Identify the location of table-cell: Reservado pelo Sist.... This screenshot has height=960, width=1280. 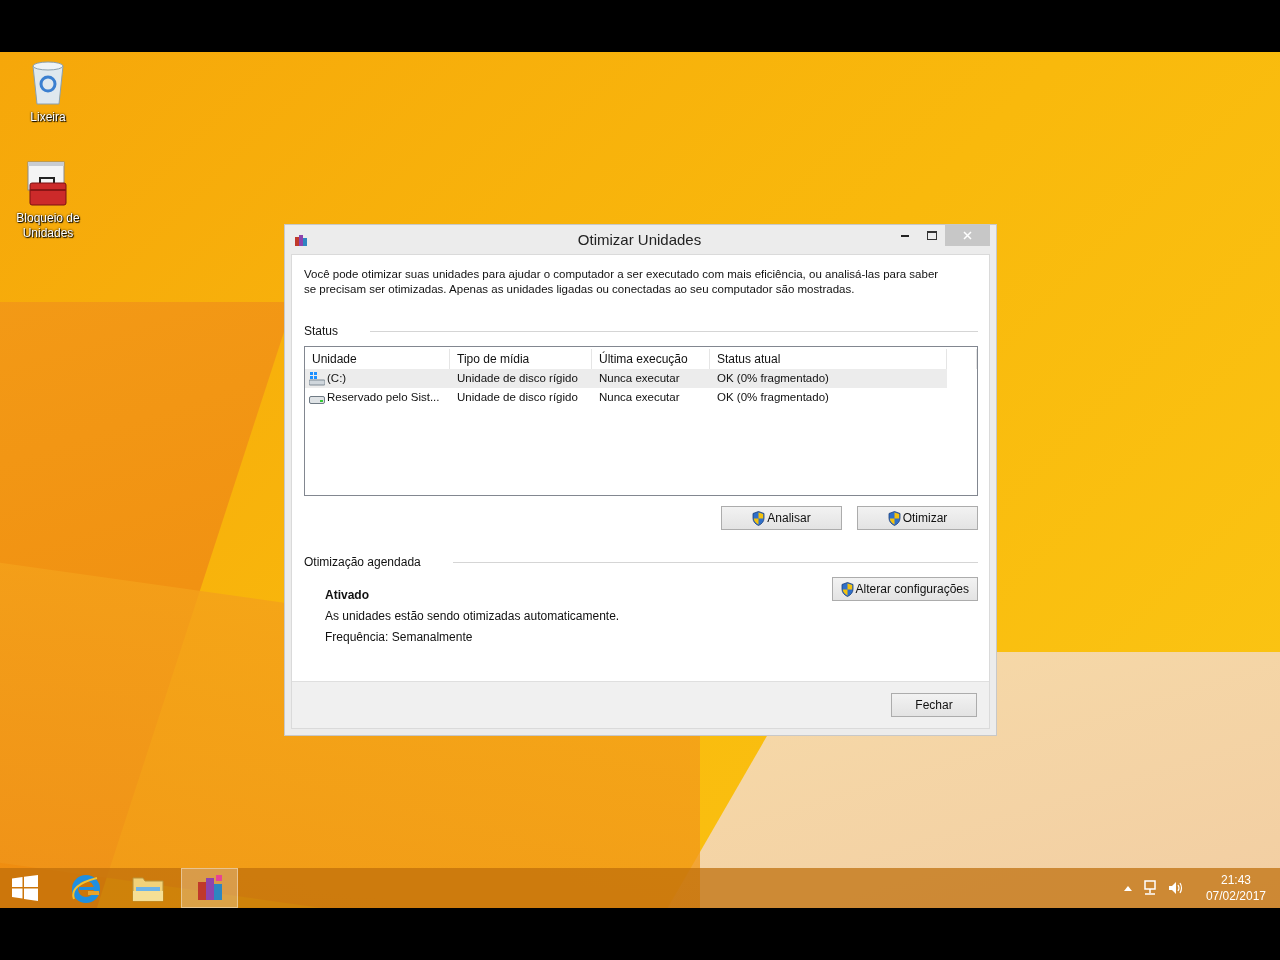
(377, 397).